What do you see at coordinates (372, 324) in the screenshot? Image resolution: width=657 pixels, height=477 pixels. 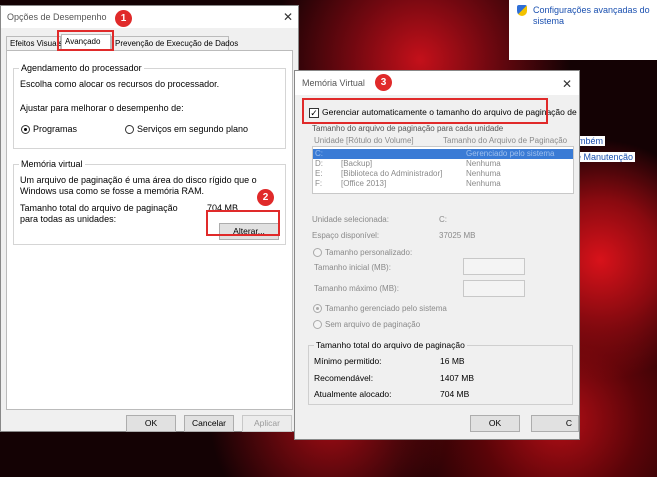 I see `no-paging-label: Sem arquivo de paginação` at bounding box center [372, 324].